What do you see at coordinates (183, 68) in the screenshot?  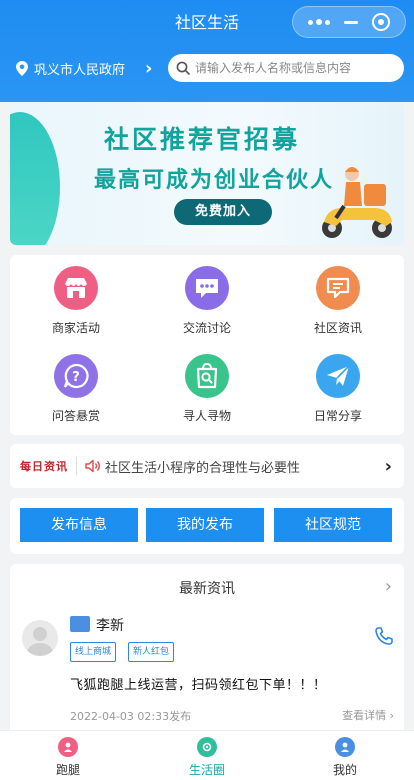 I see `search-icon` at bounding box center [183, 68].